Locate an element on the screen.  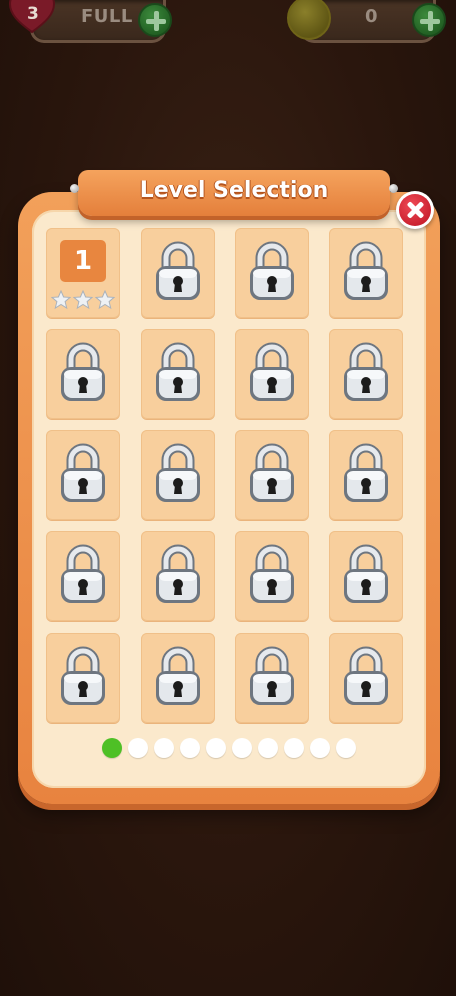
title-banner: Level Selection is located at coordinates (234, 193).